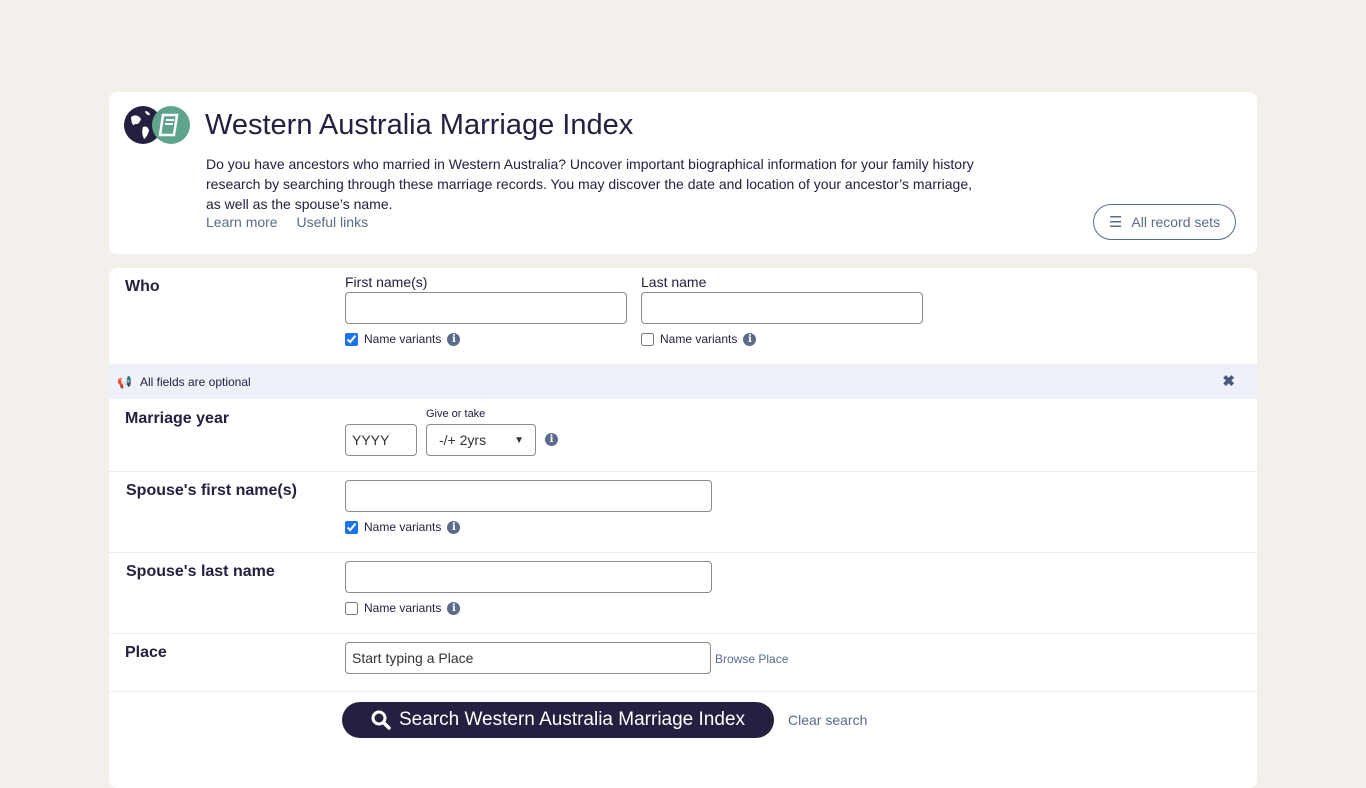 This screenshot has height=788, width=1366. What do you see at coordinates (157, 125) in the screenshot?
I see `logo-globe-book-icon` at bounding box center [157, 125].